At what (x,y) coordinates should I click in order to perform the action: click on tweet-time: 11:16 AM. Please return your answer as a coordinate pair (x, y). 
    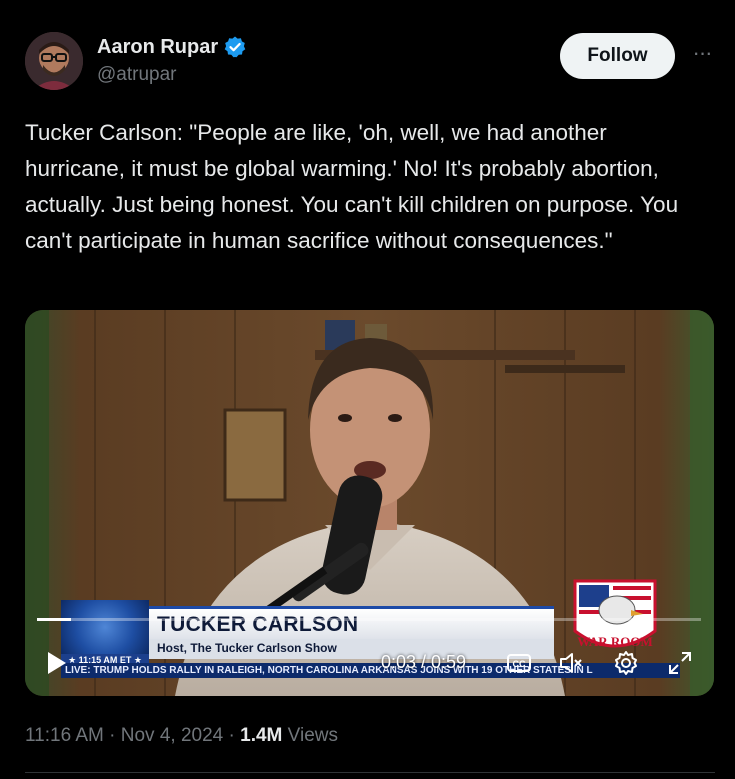
    Looking at the image, I should click on (64, 736).